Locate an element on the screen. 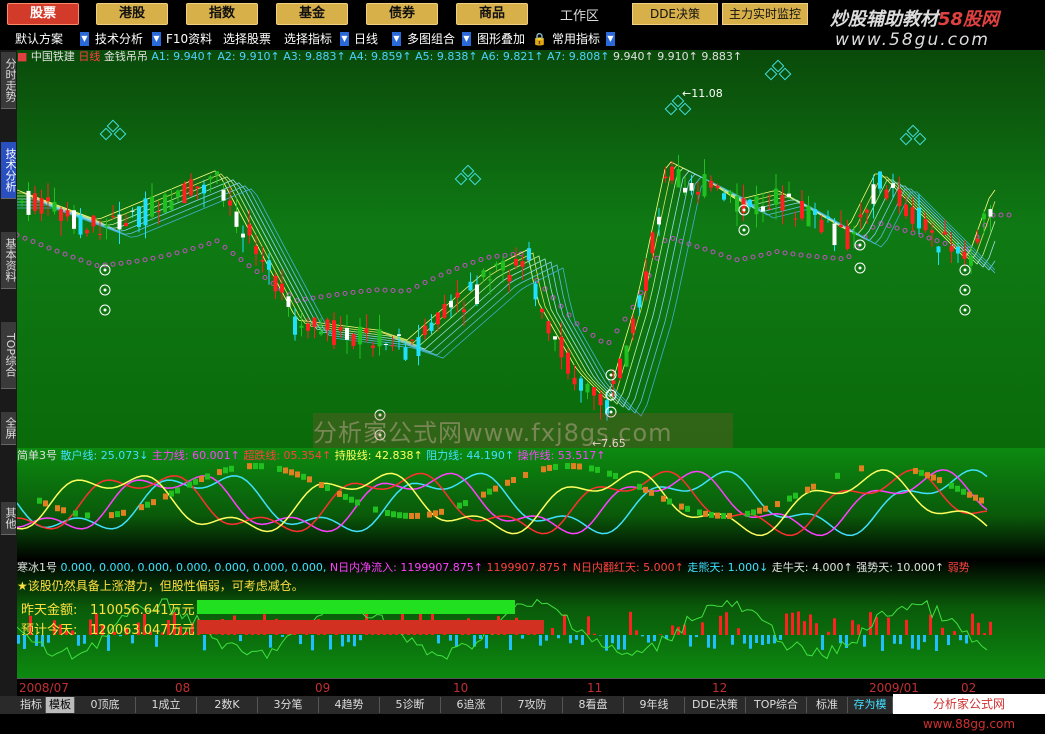 The image size is (1045, 734). signal-dot is located at coordinates (965, 290).